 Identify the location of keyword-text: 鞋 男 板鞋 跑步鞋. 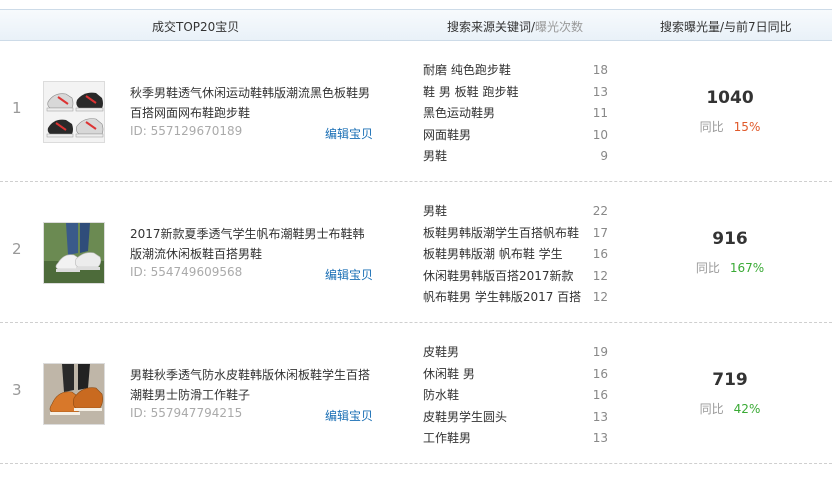
(471, 91).